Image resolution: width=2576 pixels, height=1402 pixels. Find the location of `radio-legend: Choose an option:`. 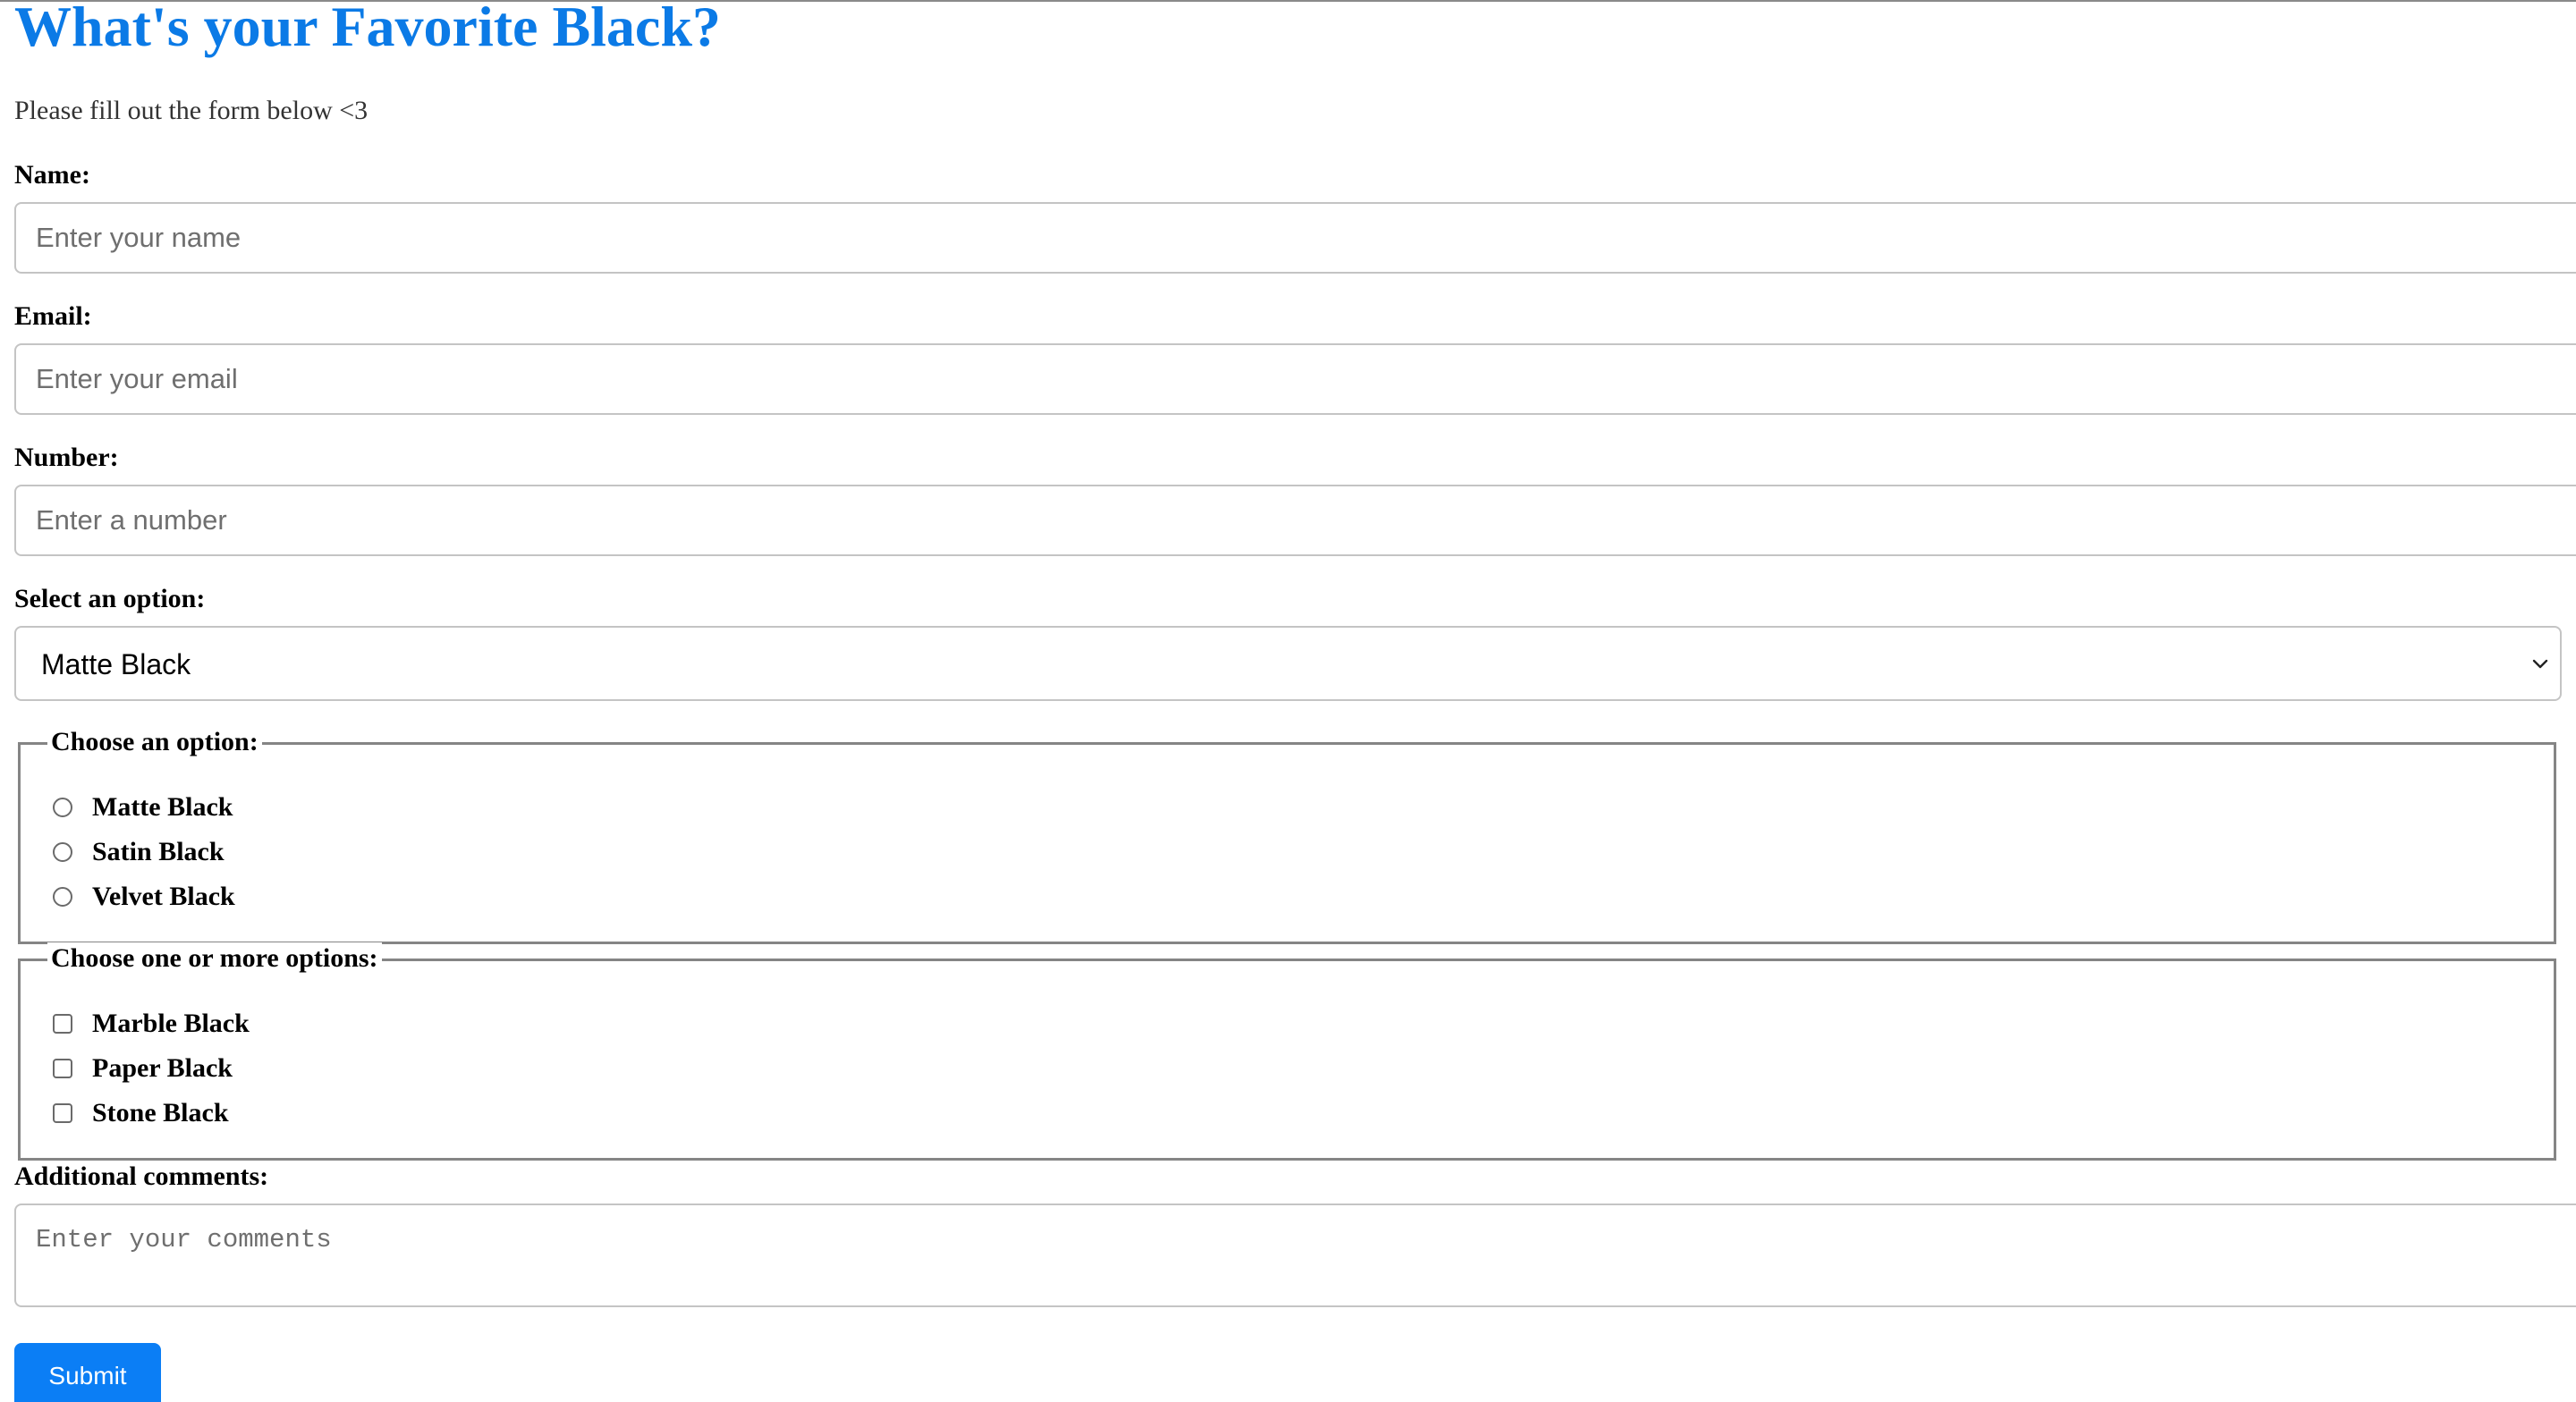

radio-legend: Choose an option: is located at coordinates (154, 742).